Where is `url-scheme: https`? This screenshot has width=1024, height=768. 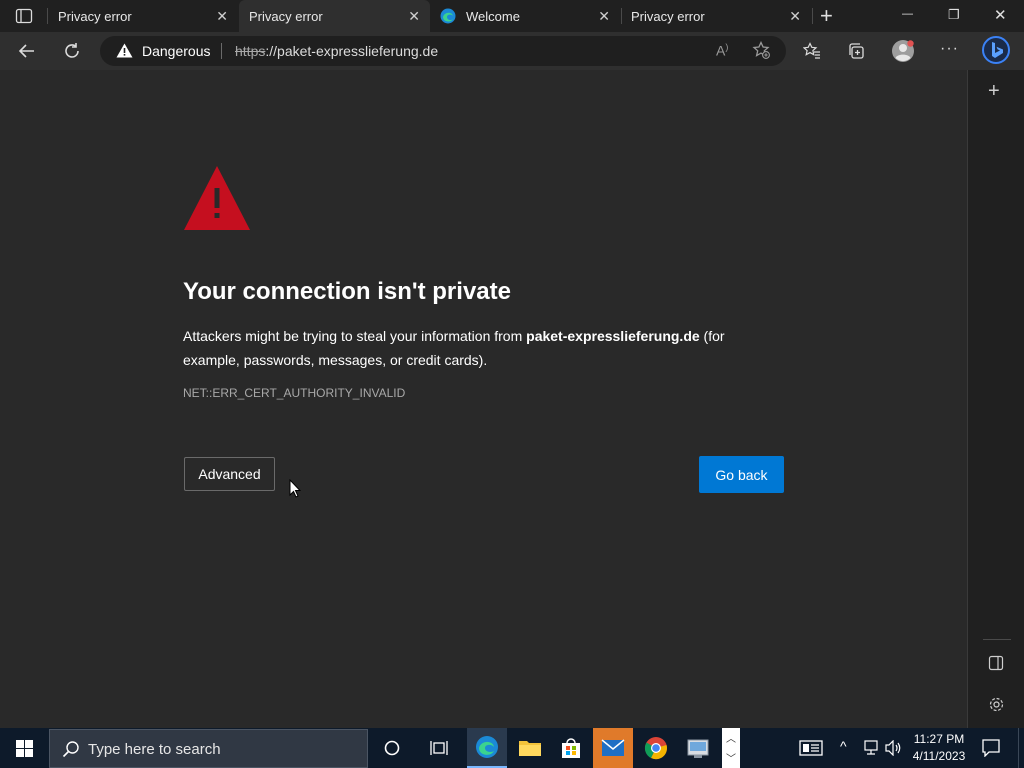 url-scheme: https is located at coordinates (250, 51).